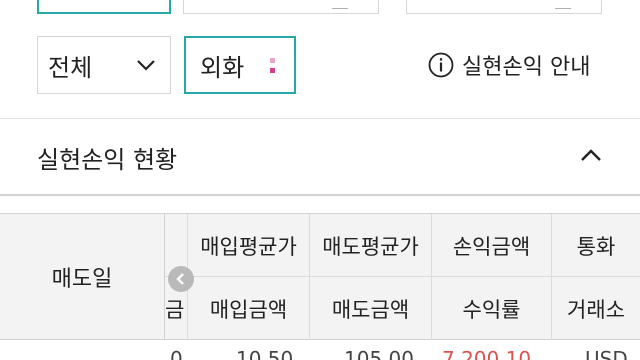 The width and height of the screenshot is (640, 360). Describe the element at coordinates (370, 245) in the screenshot. I see `header-cell: 매도평균가` at that location.